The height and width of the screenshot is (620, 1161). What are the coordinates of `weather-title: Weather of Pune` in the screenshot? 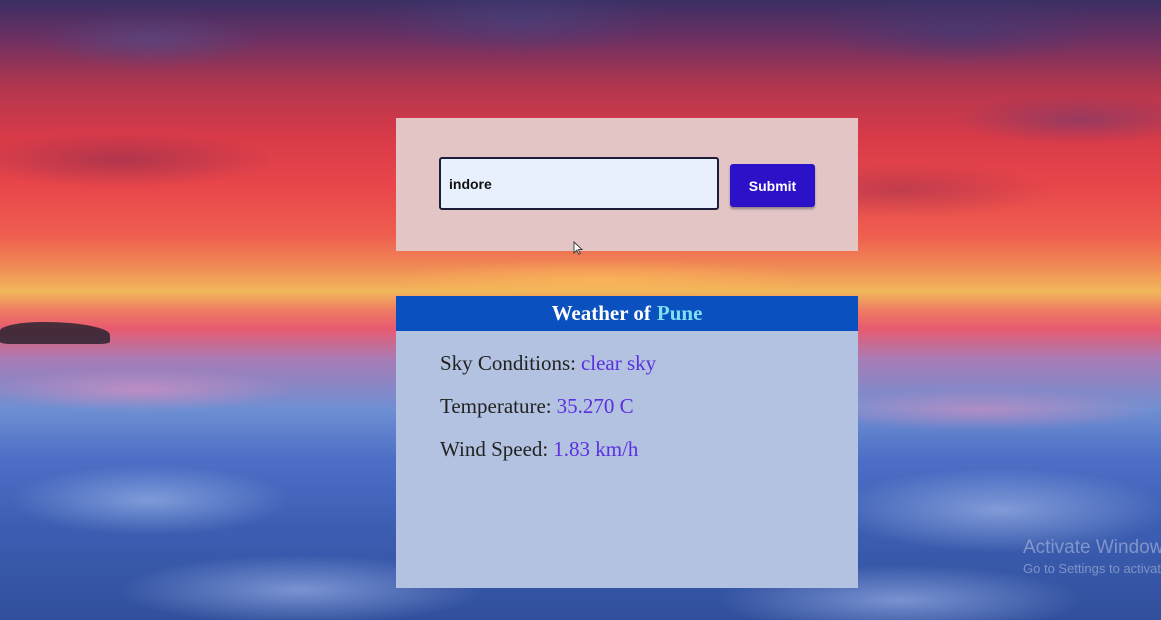 It's located at (627, 313).